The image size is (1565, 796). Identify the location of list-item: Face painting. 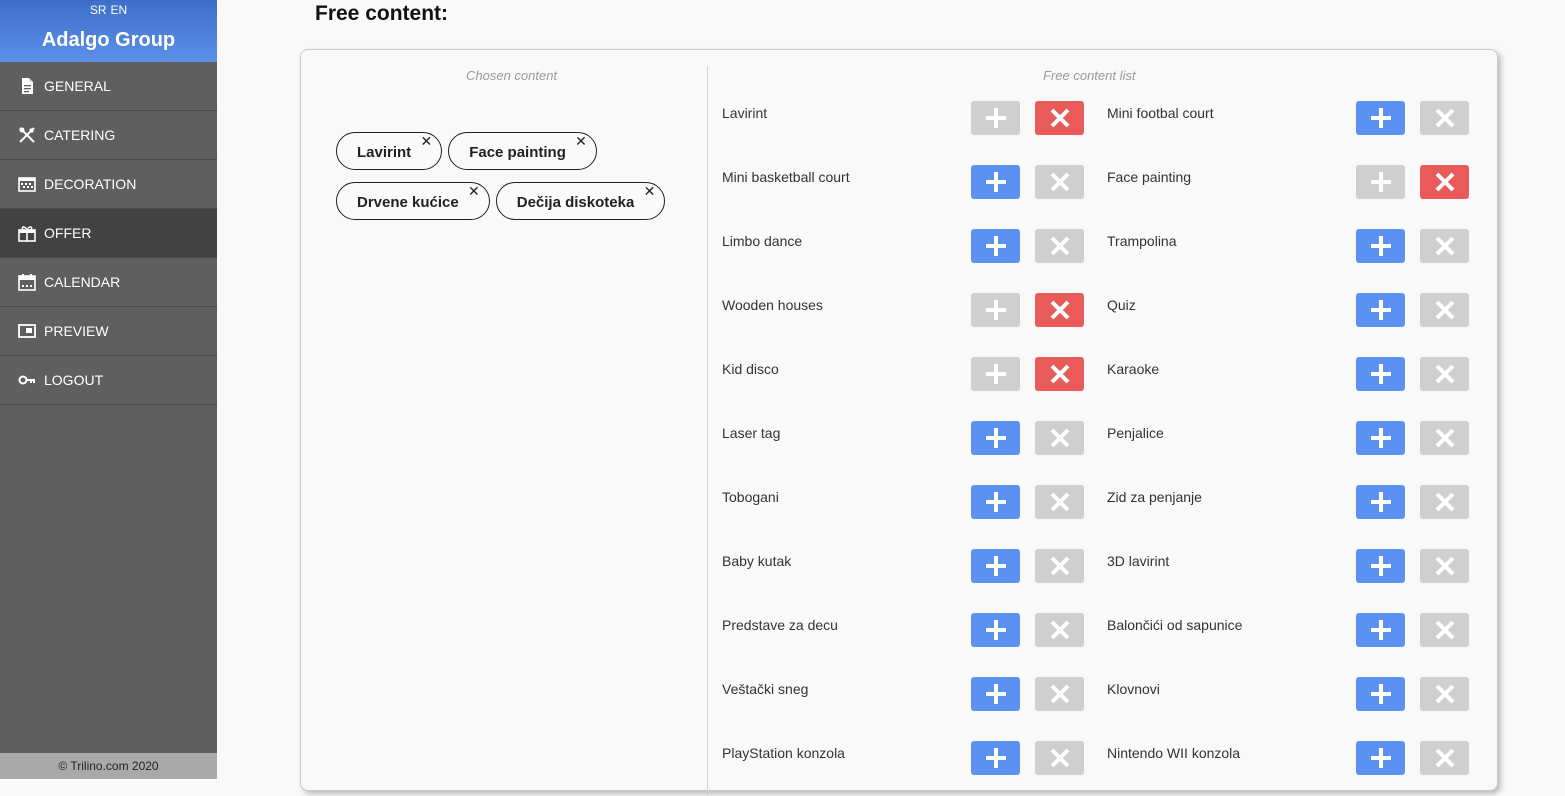
(1295, 182).